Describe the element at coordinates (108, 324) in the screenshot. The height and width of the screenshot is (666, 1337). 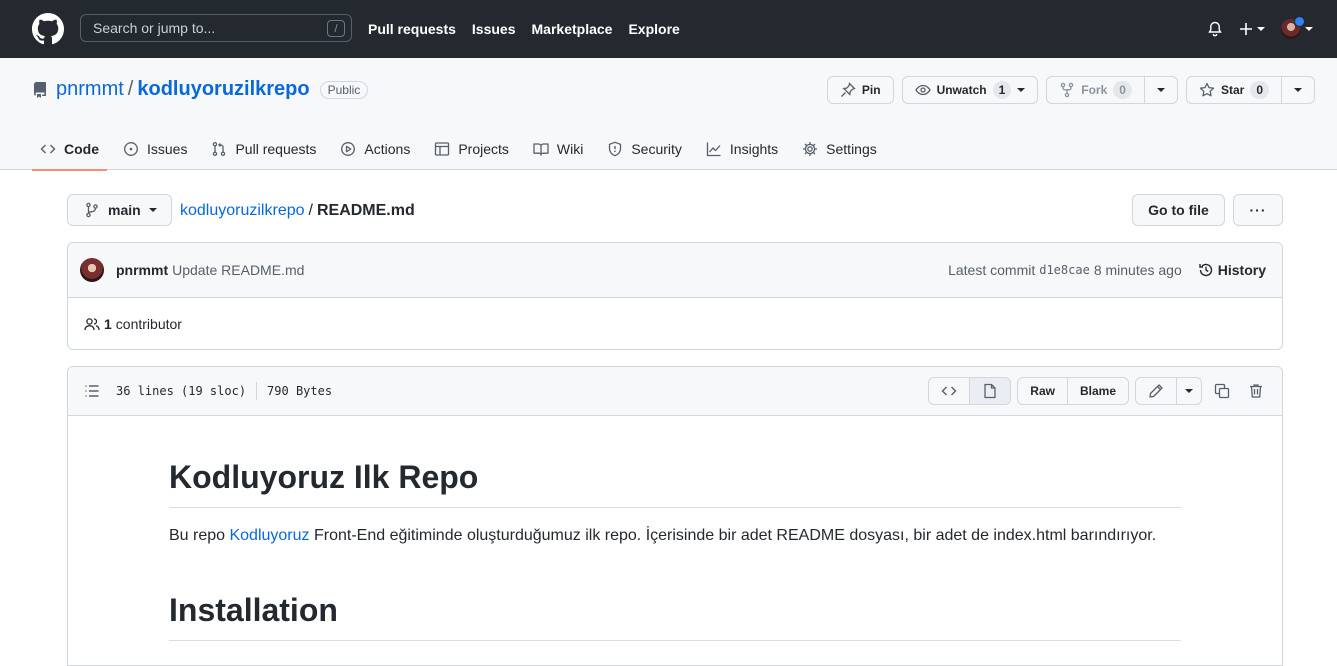
I see `contributors-count: 1` at that location.